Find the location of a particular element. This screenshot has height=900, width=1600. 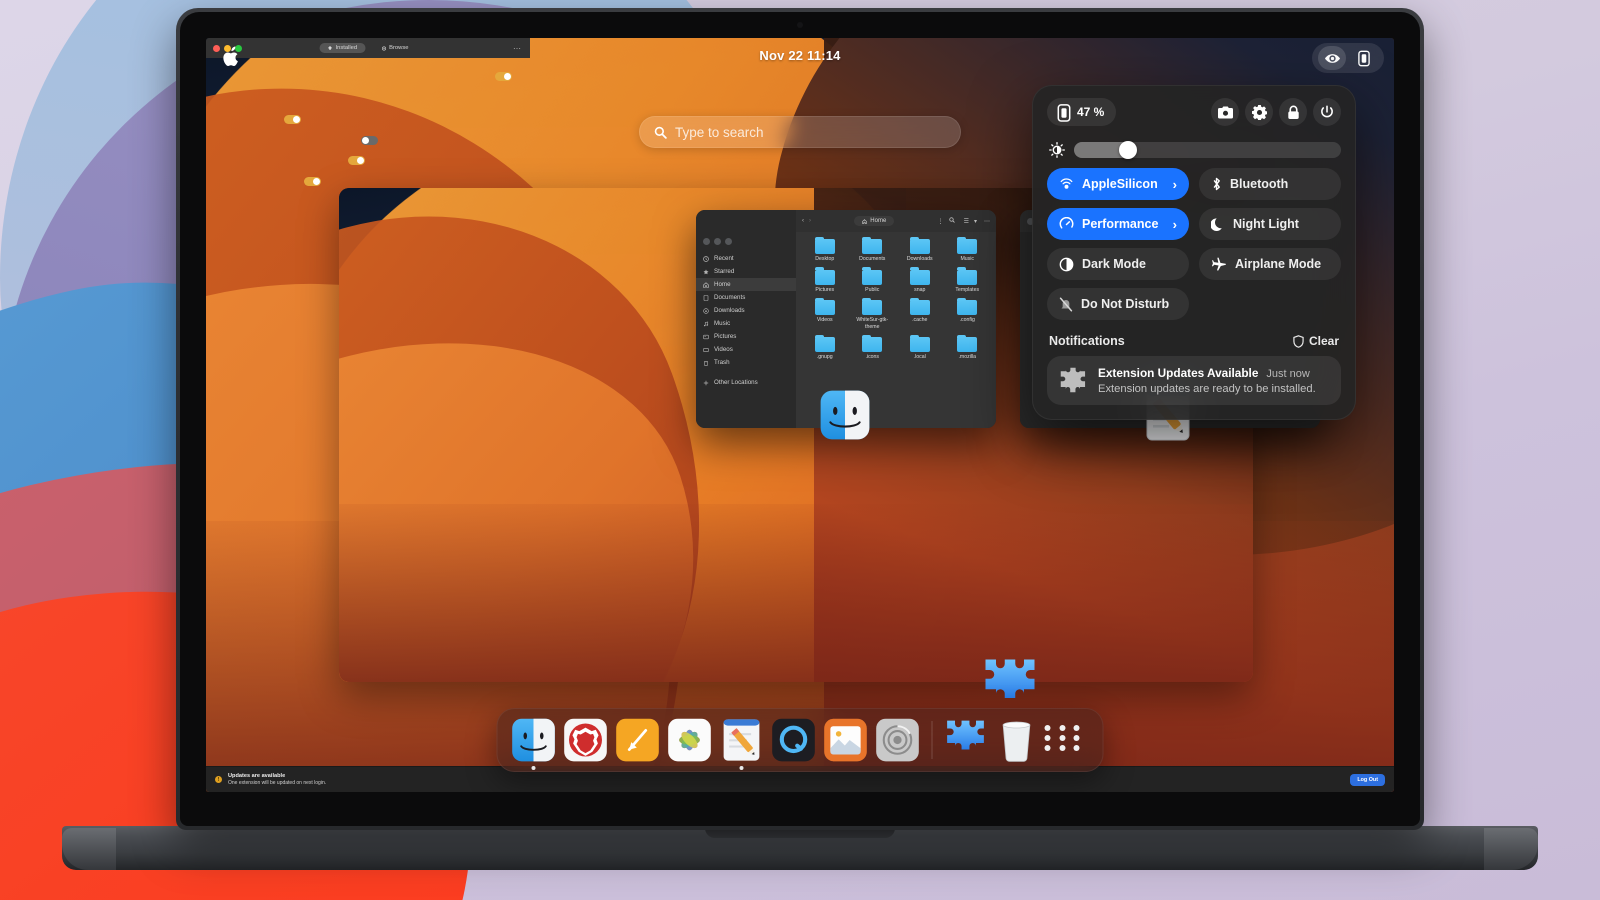

pages-icon is located at coordinates (637, 740).